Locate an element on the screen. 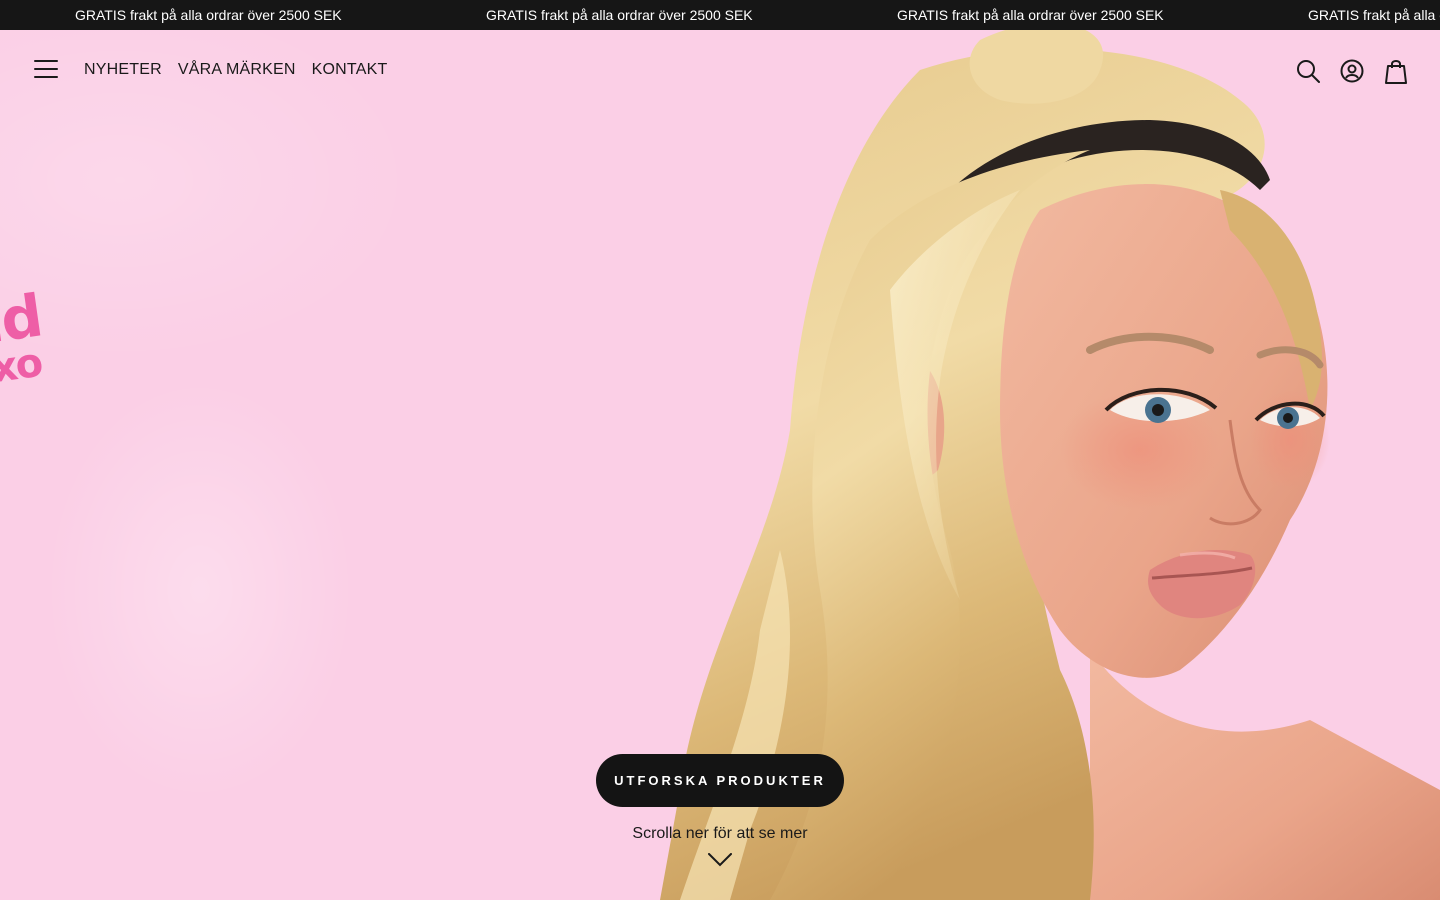  cart-icon is located at coordinates (1396, 71).